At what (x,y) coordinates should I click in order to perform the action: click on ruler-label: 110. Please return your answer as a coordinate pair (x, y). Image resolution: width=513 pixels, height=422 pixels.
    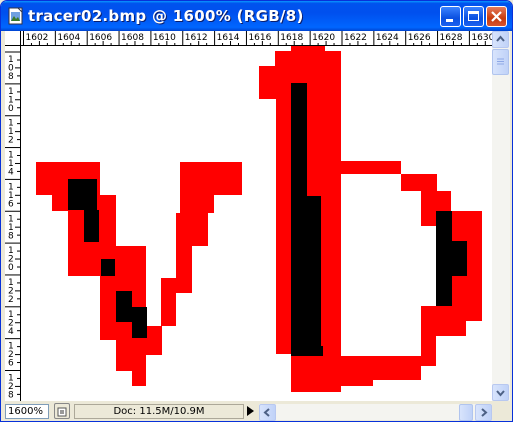
    Looking at the image, I should click on (11, 100).